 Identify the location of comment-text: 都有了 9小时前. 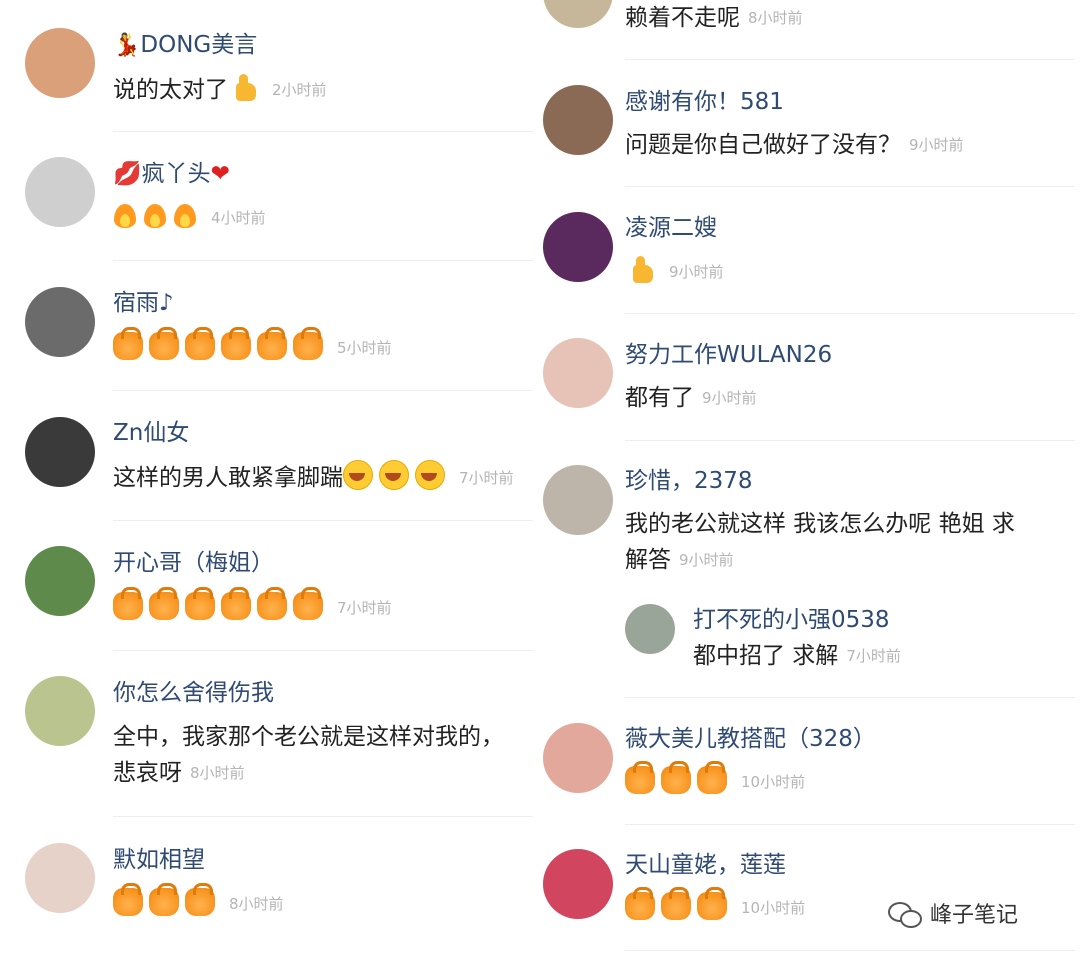
(691, 398).